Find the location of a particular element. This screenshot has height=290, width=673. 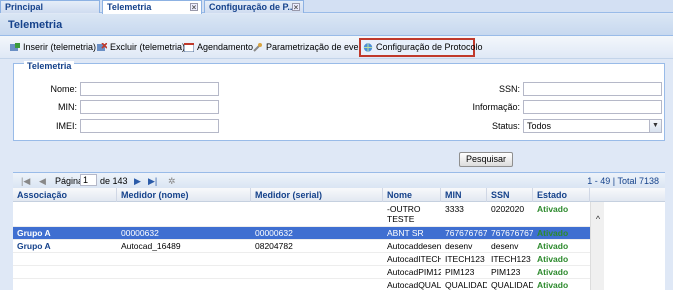

status-value: Todos is located at coordinates (539, 126).